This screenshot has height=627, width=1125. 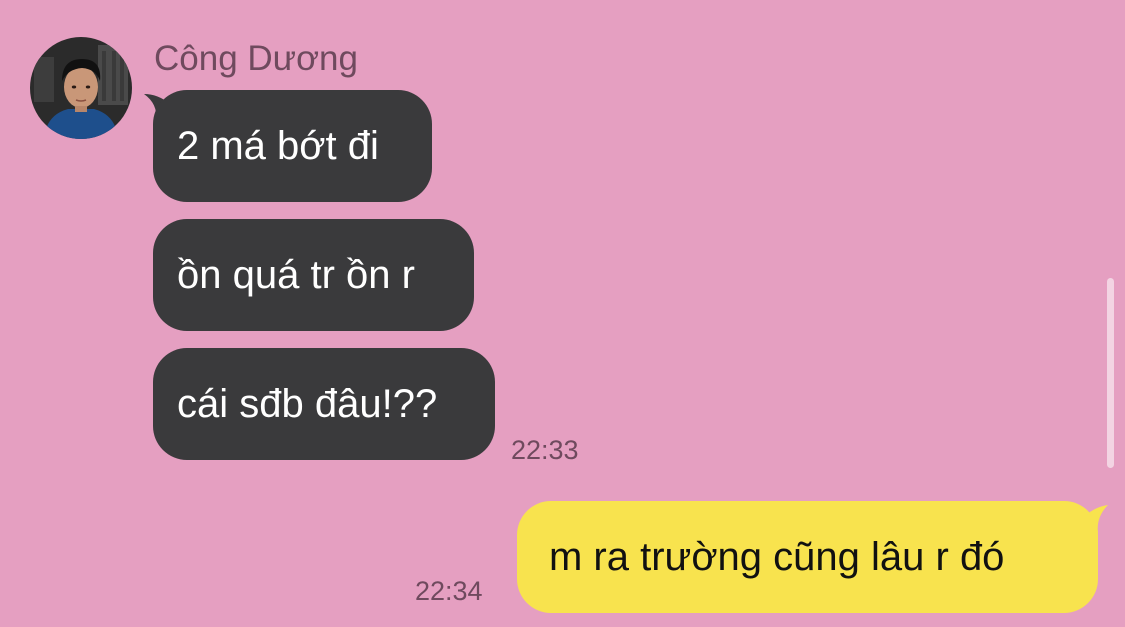 What do you see at coordinates (1110, 373) in the screenshot?
I see `scroll-indicator` at bounding box center [1110, 373].